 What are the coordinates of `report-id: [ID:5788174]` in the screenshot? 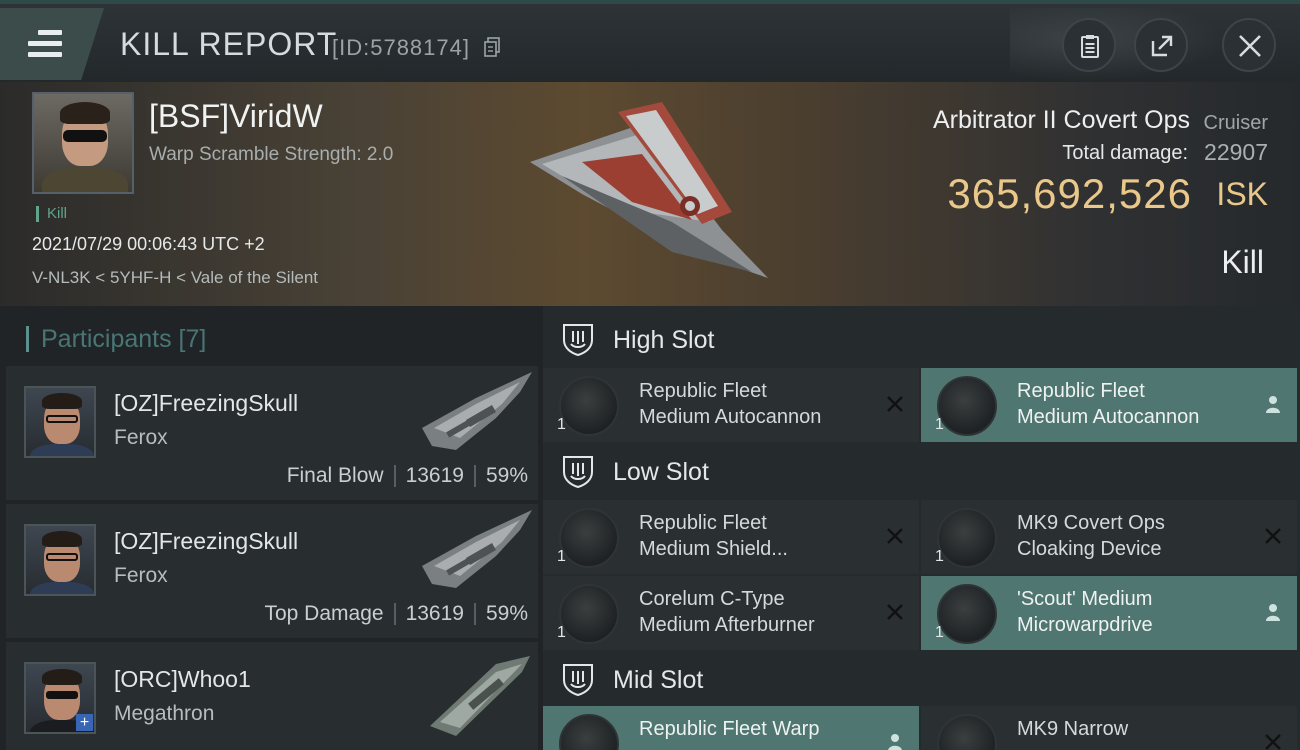 It's located at (401, 47).